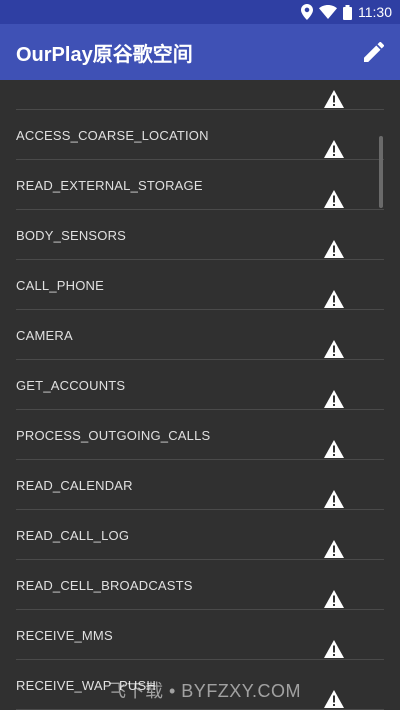 This screenshot has width=400, height=710. Describe the element at coordinates (200, 535) in the screenshot. I see `permission-row: READ_CALL_LOG` at that location.